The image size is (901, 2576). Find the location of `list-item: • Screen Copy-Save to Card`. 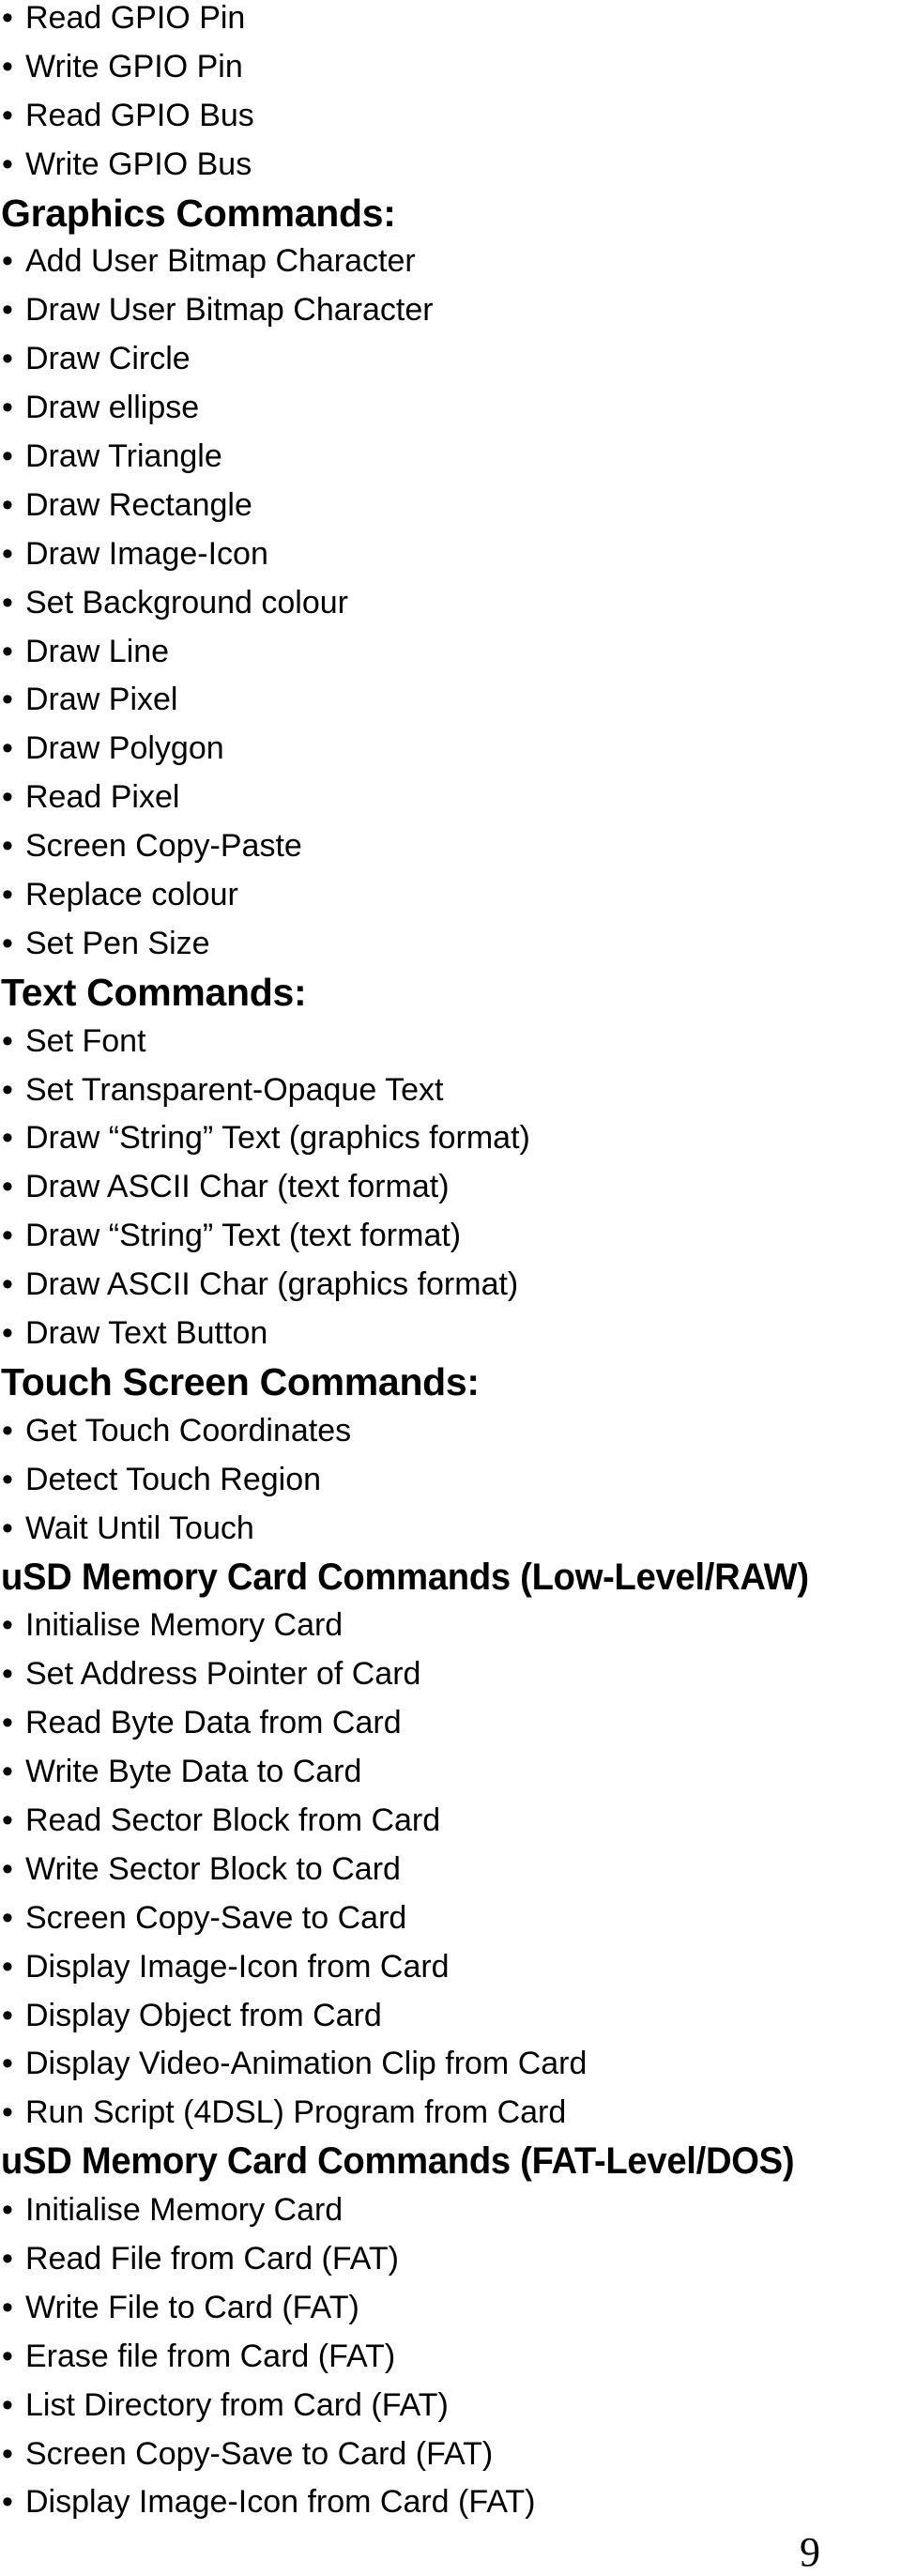

list-item: • Screen Copy-Save to Card is located at coordinates (451, 1919).